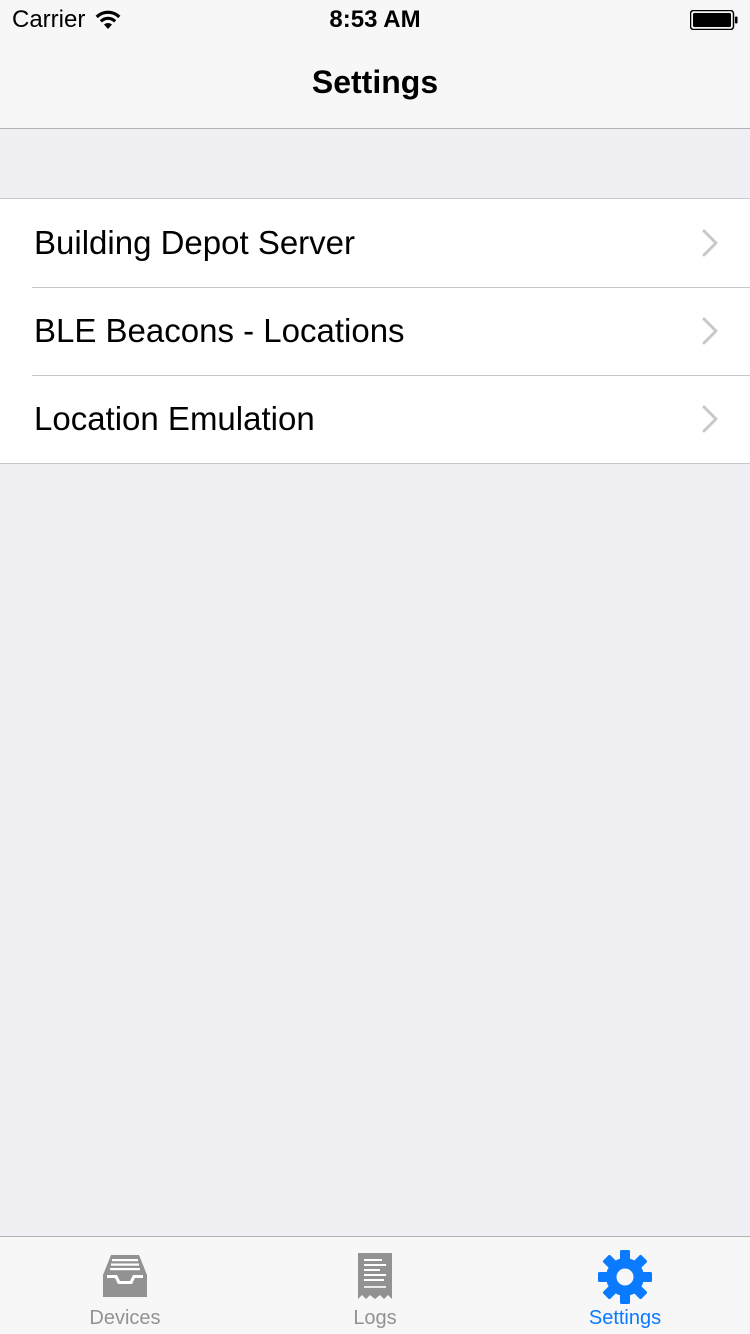  Describe the element at coordinates (125, 1318) in the screenshot. I see `tab-label: Devices` at that location.